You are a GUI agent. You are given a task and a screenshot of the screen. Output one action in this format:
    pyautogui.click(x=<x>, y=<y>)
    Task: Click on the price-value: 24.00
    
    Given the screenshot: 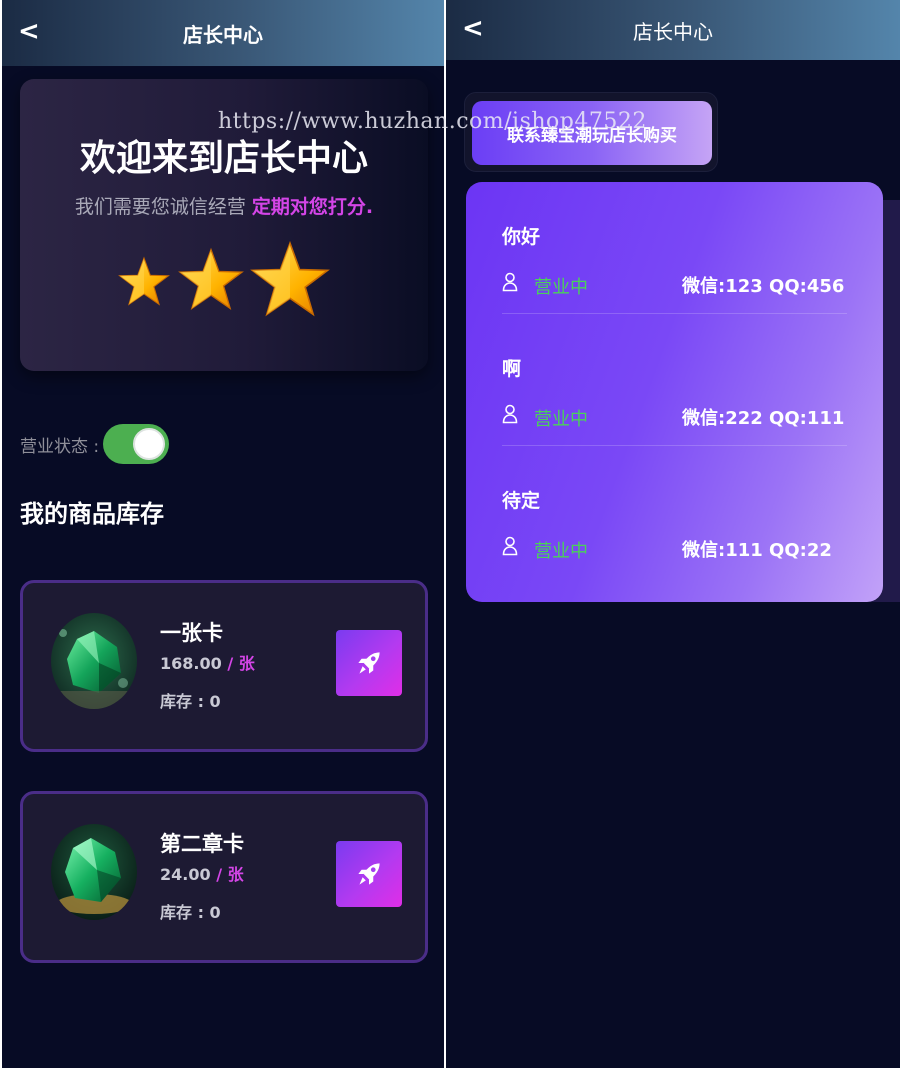 What is the action you would take?
    pyautogui.click(x=185, y=874)
    